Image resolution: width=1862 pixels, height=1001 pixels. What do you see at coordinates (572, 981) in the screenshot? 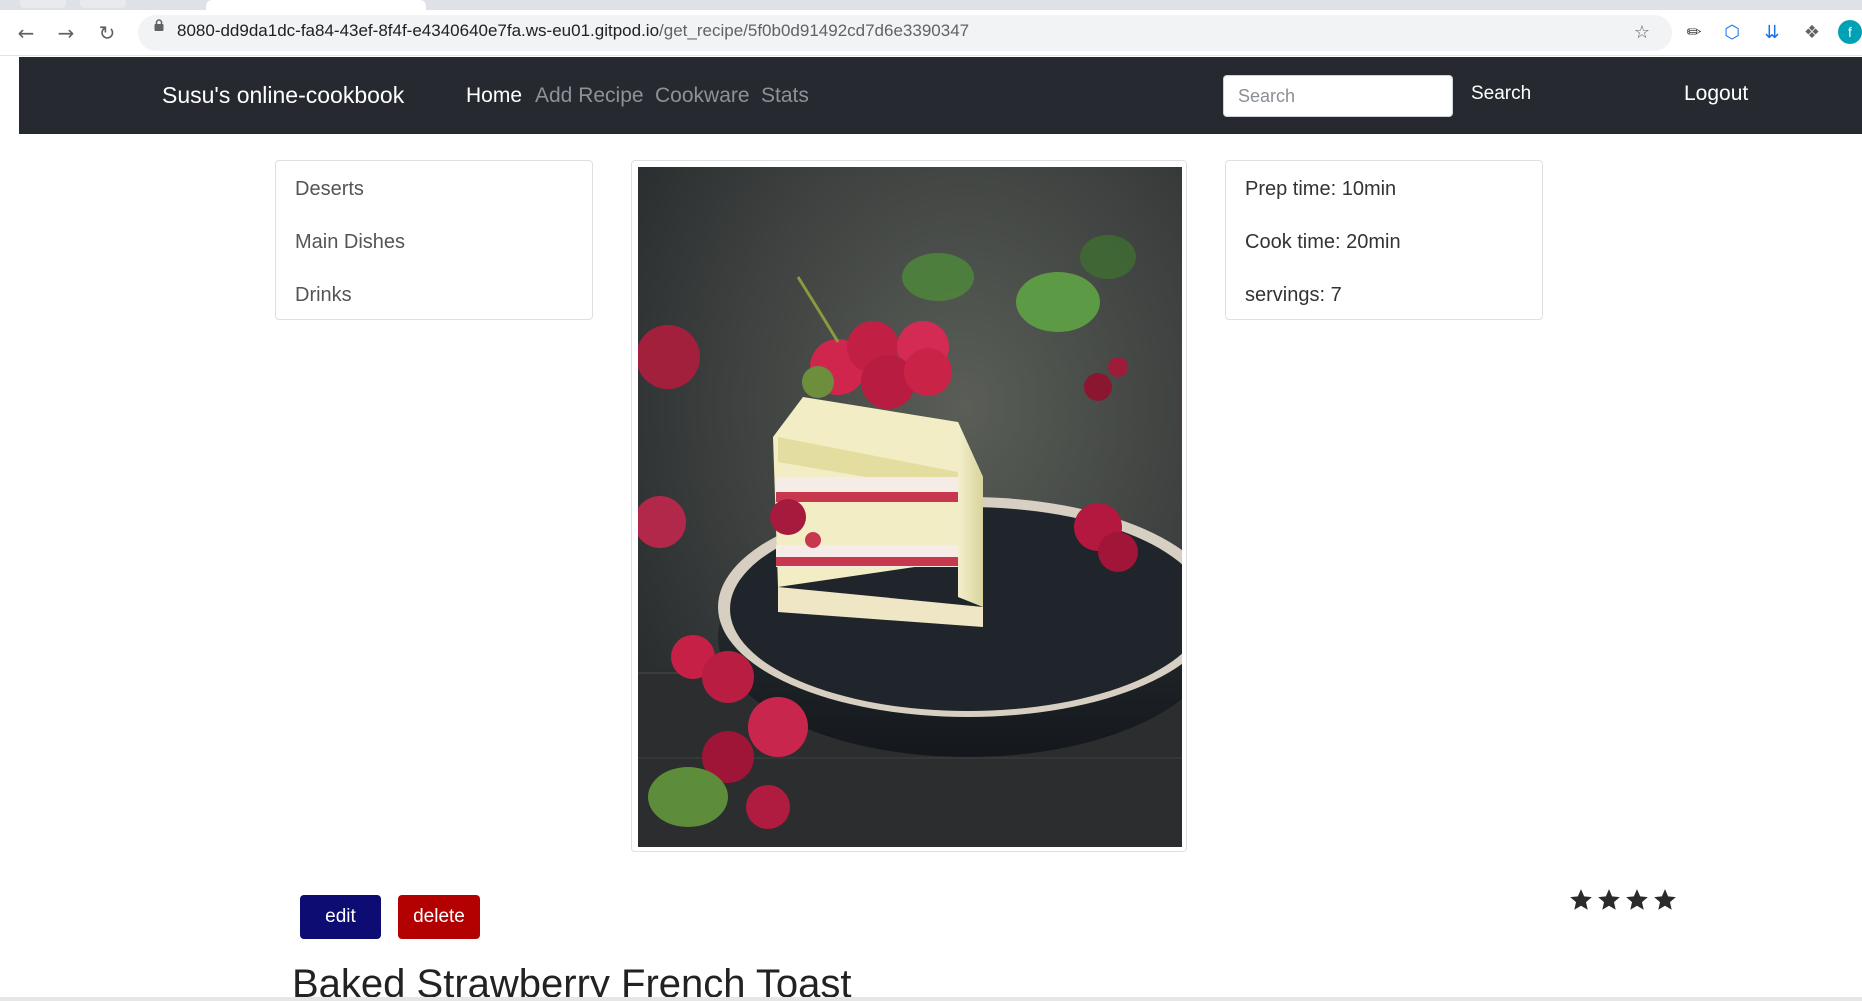
I see `recipe-title: Baked Strawberry French Toast` at bounding box center [572, 981].